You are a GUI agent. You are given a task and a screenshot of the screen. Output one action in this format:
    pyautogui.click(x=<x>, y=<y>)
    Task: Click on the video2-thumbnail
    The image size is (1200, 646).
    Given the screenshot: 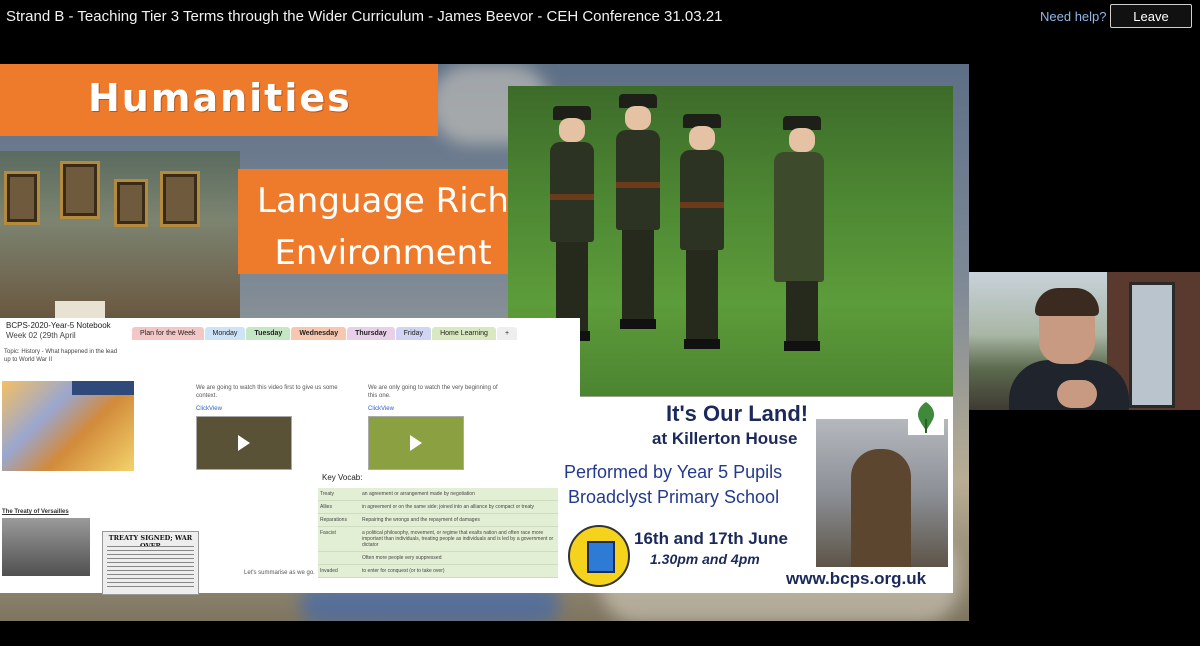 What is the action you would take?
    pyautogui.click(x=416, y=443)
    